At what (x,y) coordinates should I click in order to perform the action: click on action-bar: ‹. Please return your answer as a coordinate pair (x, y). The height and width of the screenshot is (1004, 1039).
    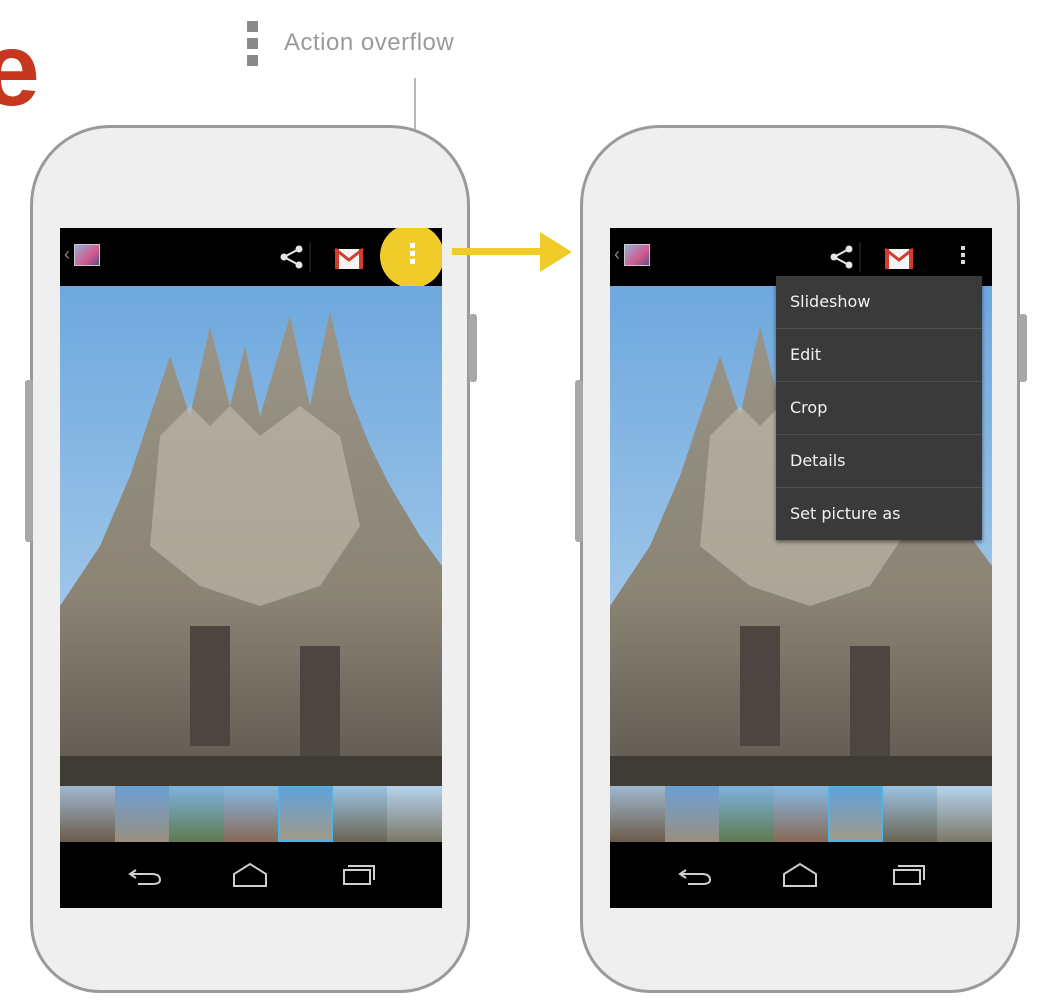
    Looking at the image, I should click on (251, 258).